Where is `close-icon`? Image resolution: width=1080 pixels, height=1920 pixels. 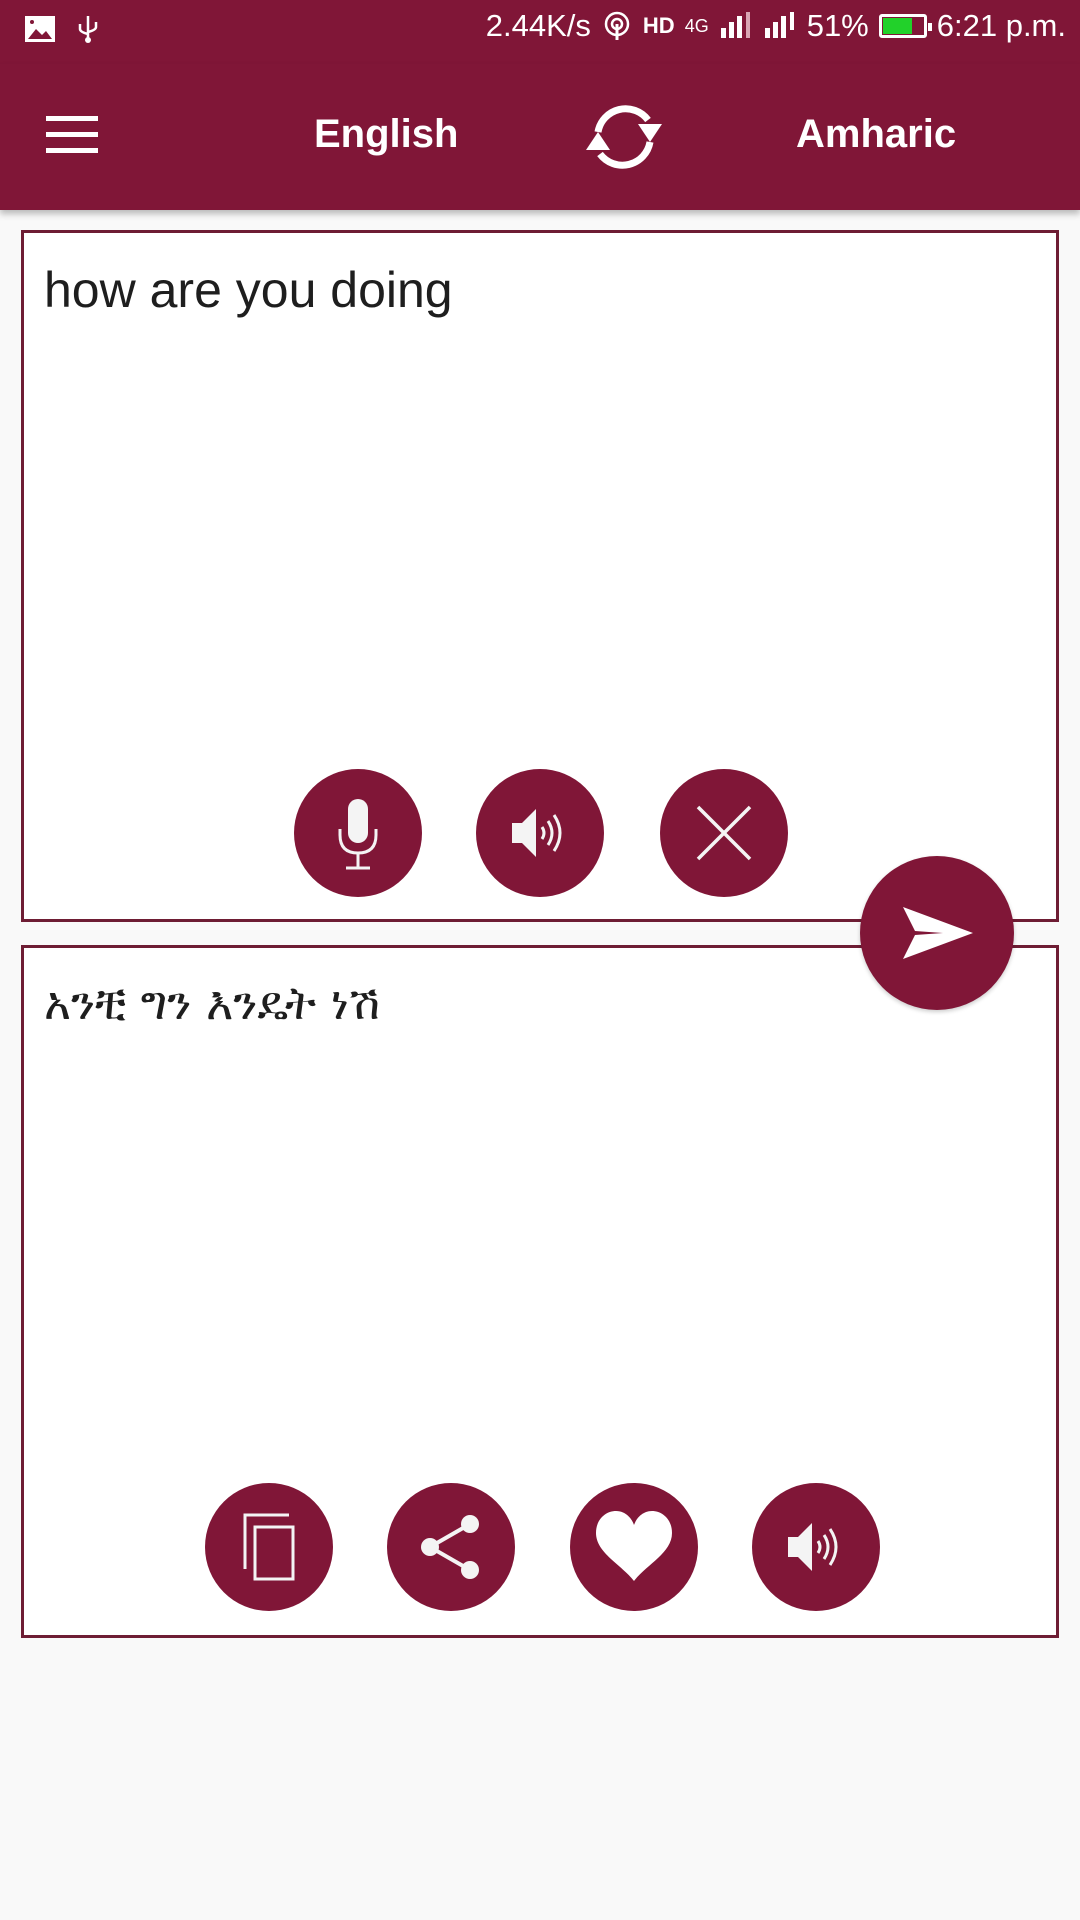
close-icon is located at coordinates (724, 833).